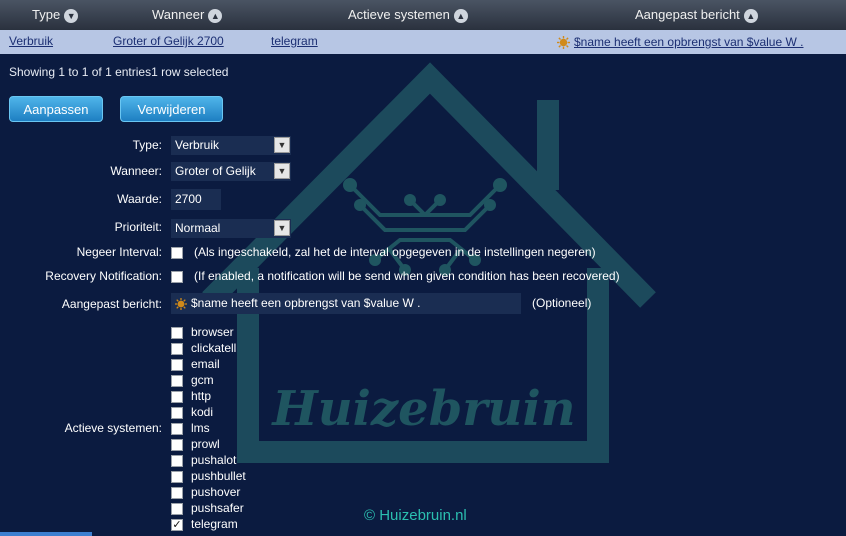 Image resolution: width=846 pixels, height=536 pixels. What do you see at coordinates (205, 364) in the screenshot?
I see `system-label: email` at bounding box center [205, 364].